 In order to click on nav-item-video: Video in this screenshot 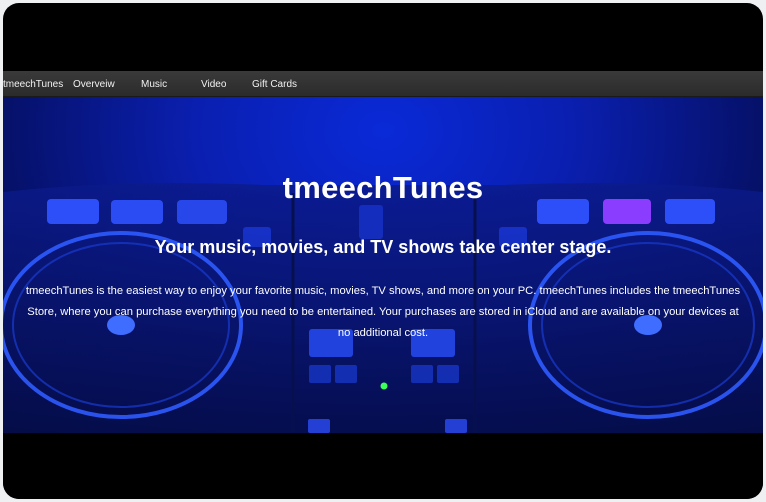, I will do `click(213, 84)`.